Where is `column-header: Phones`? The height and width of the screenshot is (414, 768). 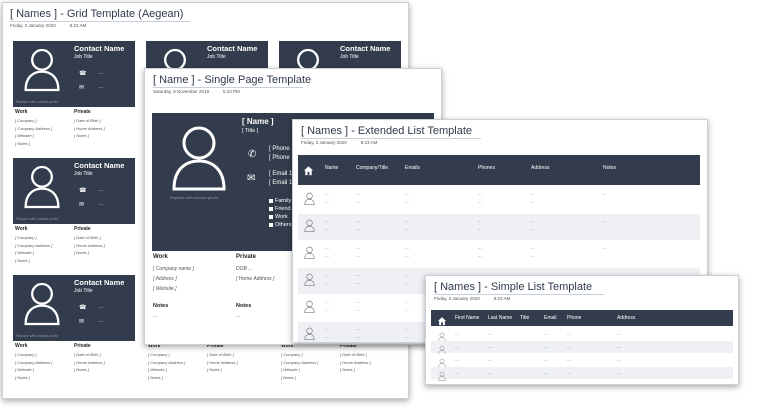
column-header: Phones is located at coordinates (486, 168).